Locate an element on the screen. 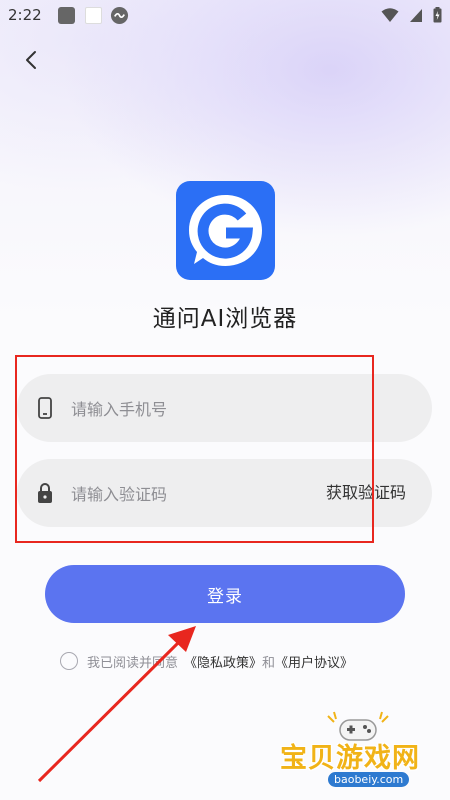  phone-field is located at coordinates (224, 409).